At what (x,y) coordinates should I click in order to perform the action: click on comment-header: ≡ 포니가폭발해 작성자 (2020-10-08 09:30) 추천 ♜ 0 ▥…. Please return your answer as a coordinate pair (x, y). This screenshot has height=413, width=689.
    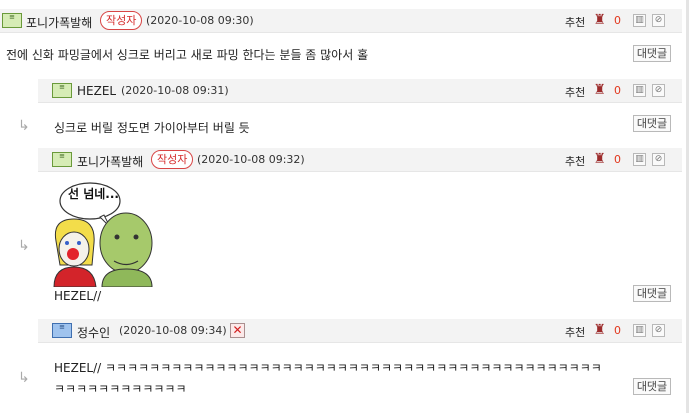
    Looking at the image, I should click on (341, 21).